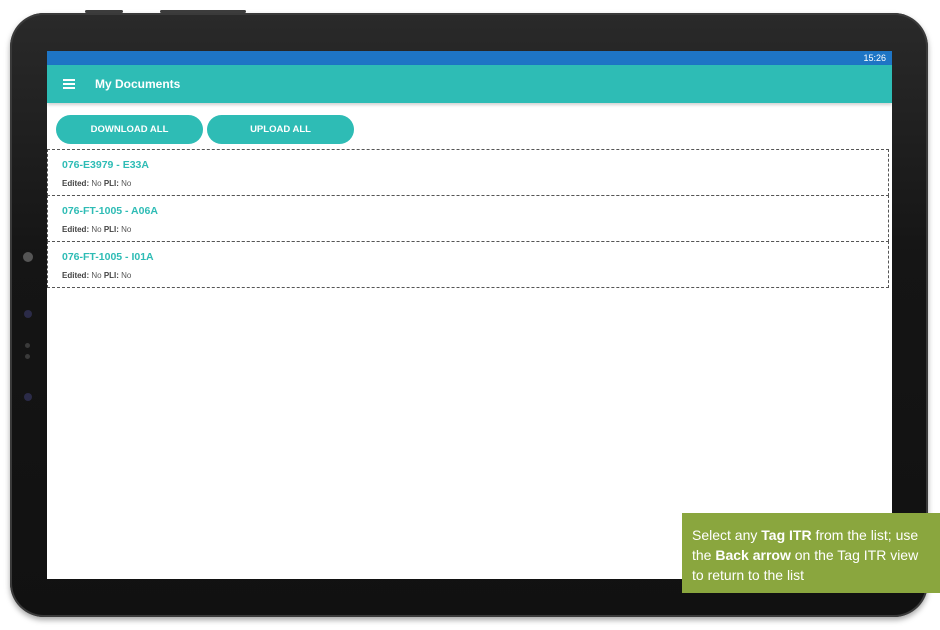 This screenshot has height=630, width=940. I want to click on status-bar: 15:26, so click(469, 58).